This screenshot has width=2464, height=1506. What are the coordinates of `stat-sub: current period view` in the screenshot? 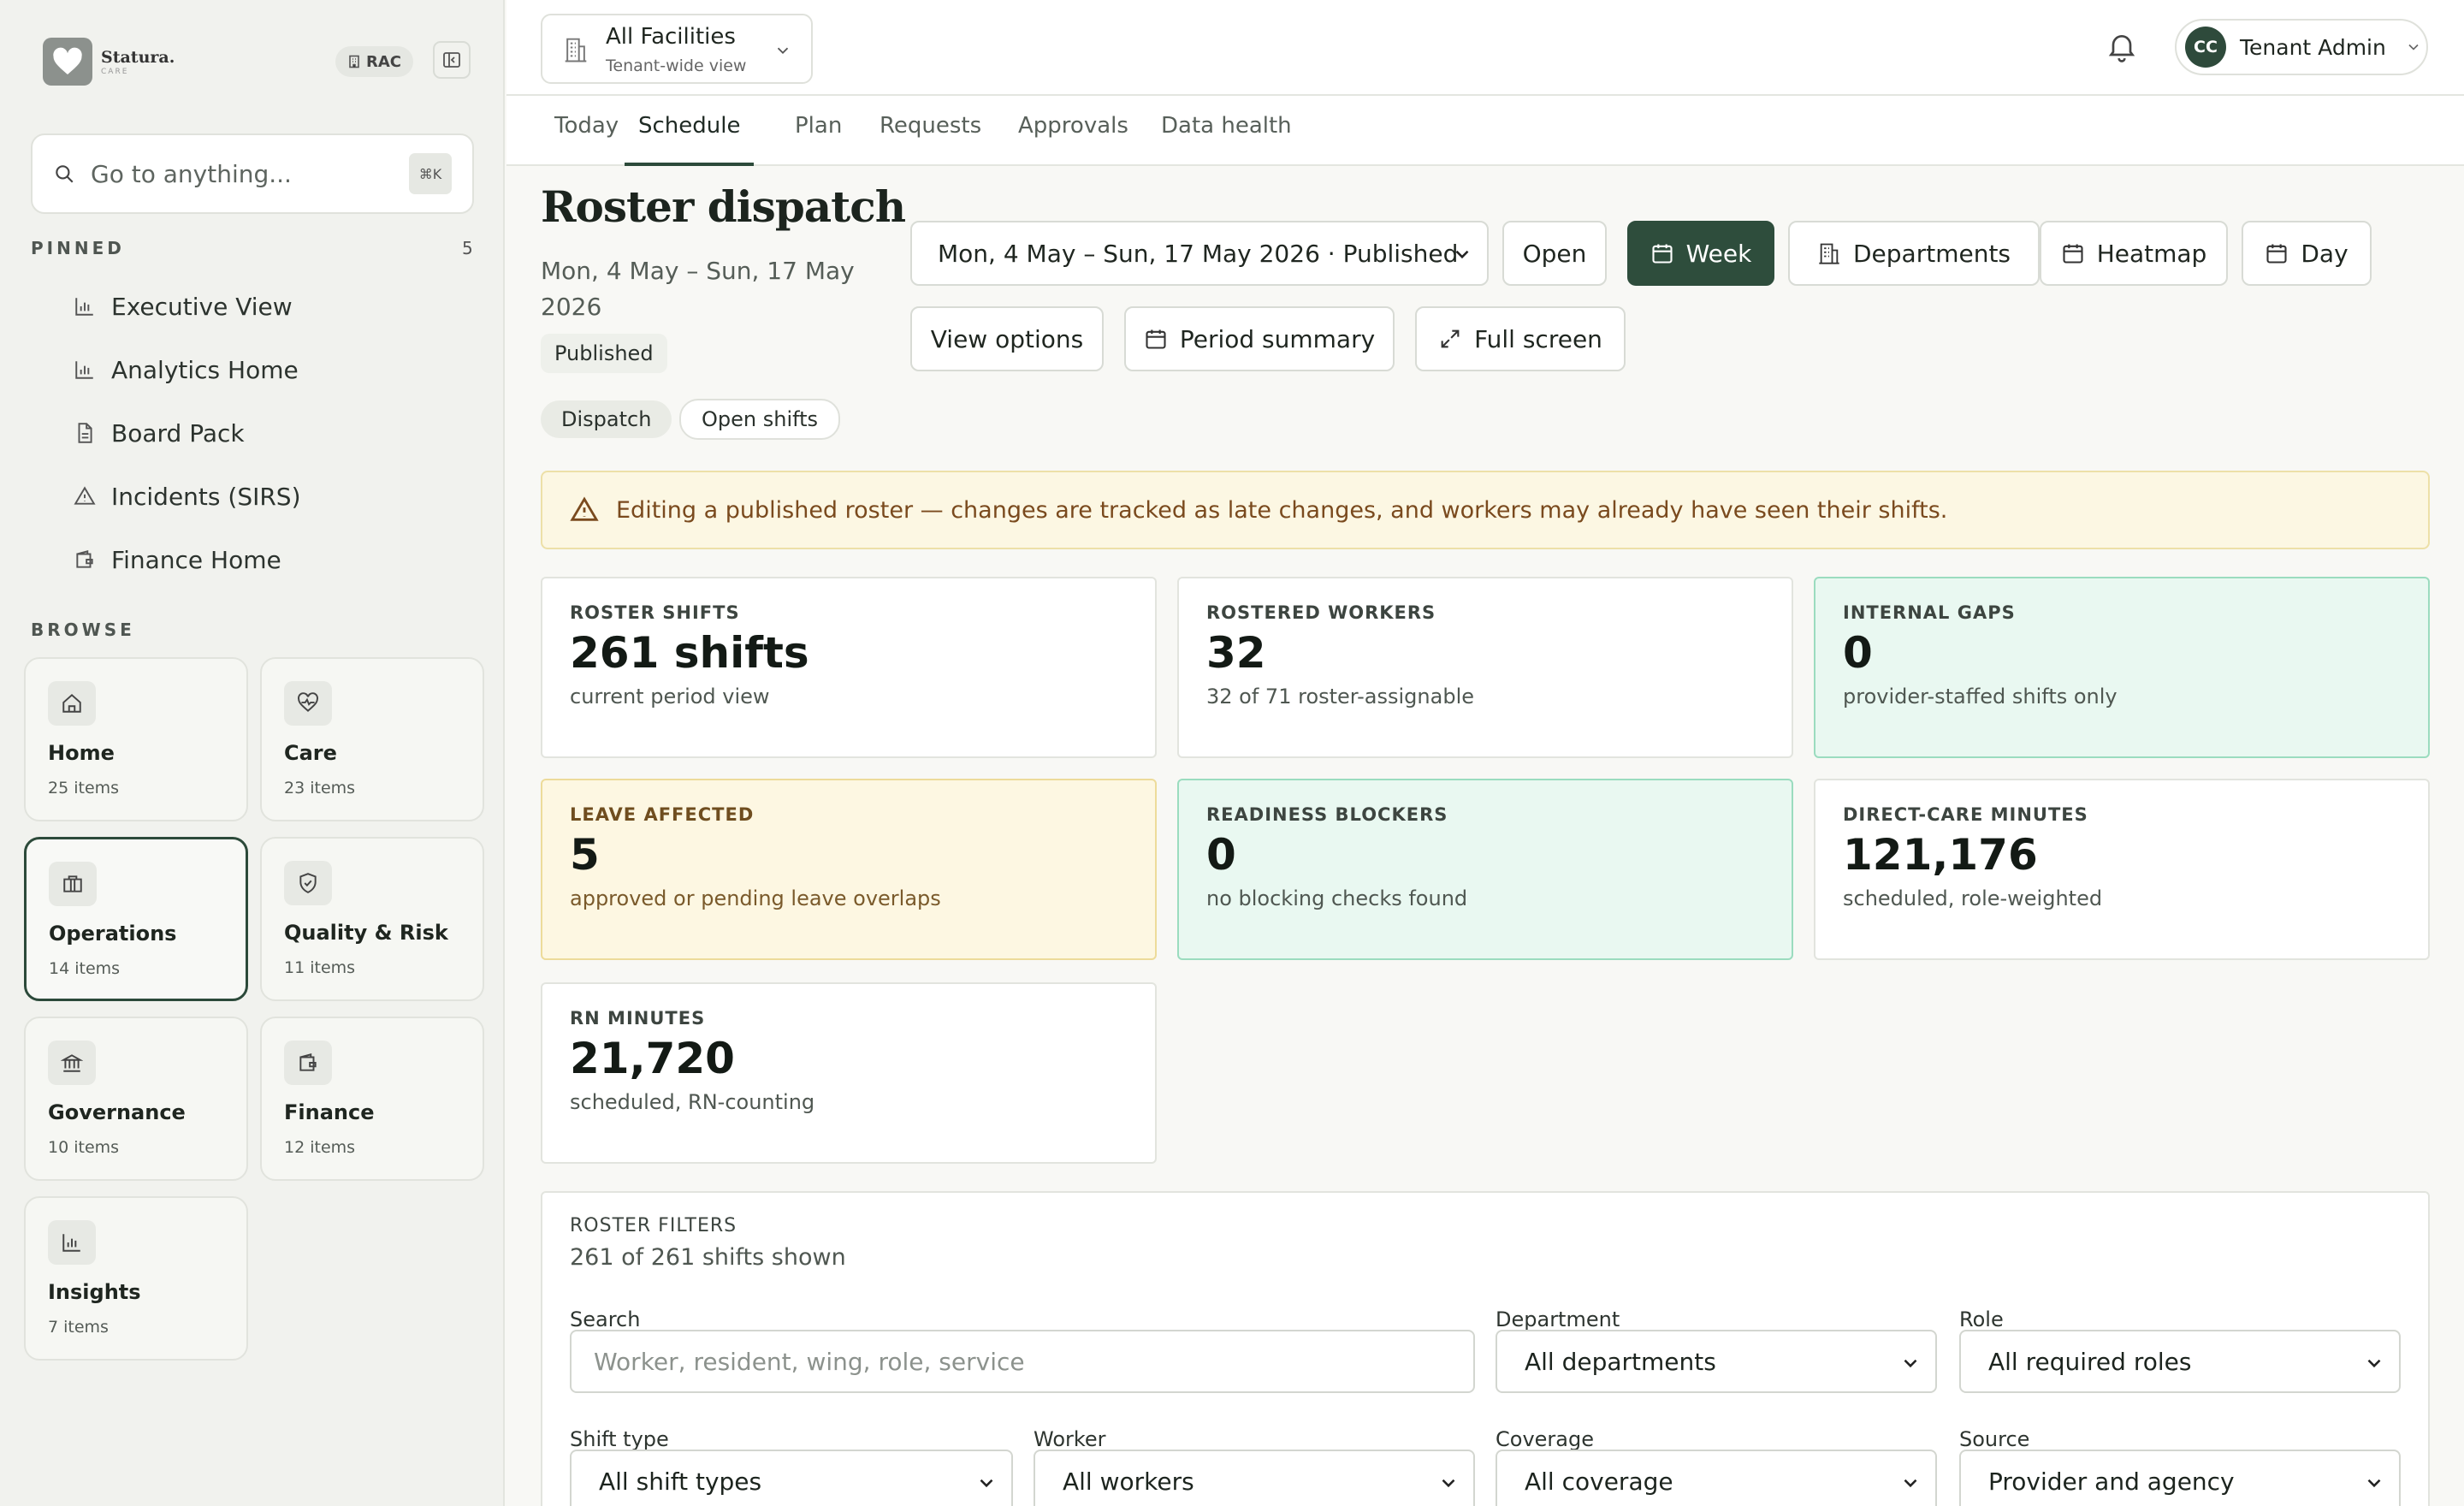 It's located at (670, 697).